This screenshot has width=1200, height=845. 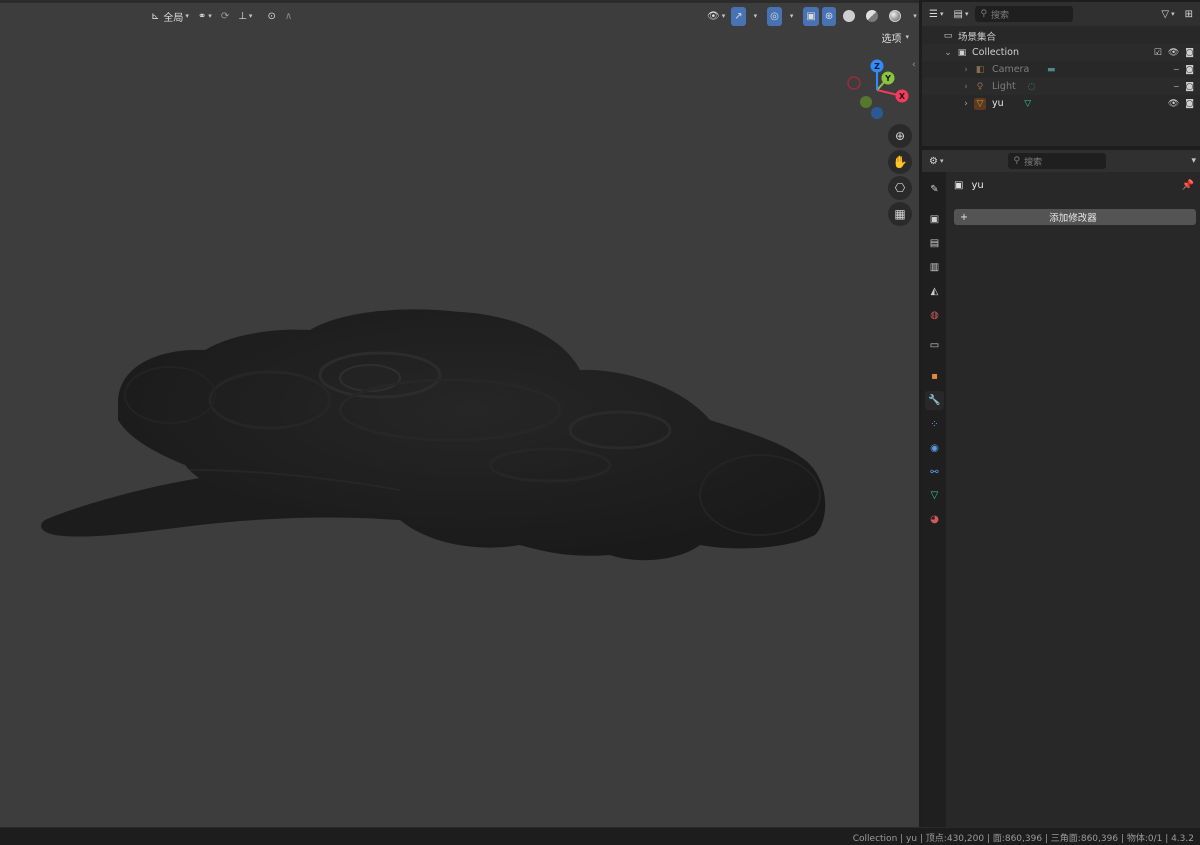 What do you see at coordinates (1061, 52) in the screenshot?
I see `tree-row-collection: ⌄ ▣ Collection ☑ 👁 ◙` at bounding box center [1061, 52].